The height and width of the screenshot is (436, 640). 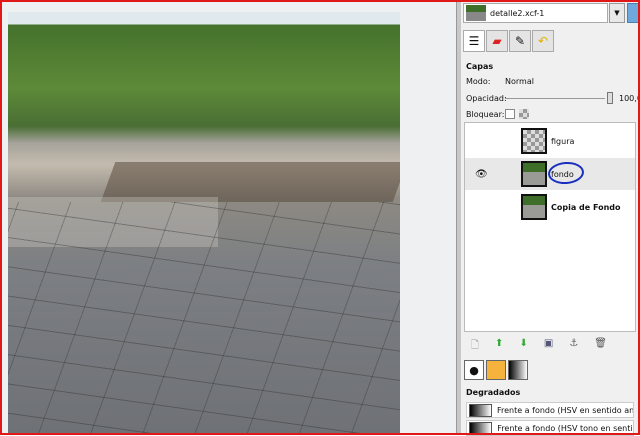 What do you see at coordinates (519, 81) in the screenshot?
I see `mode-select: Normal` at bounding box center [519, 81].